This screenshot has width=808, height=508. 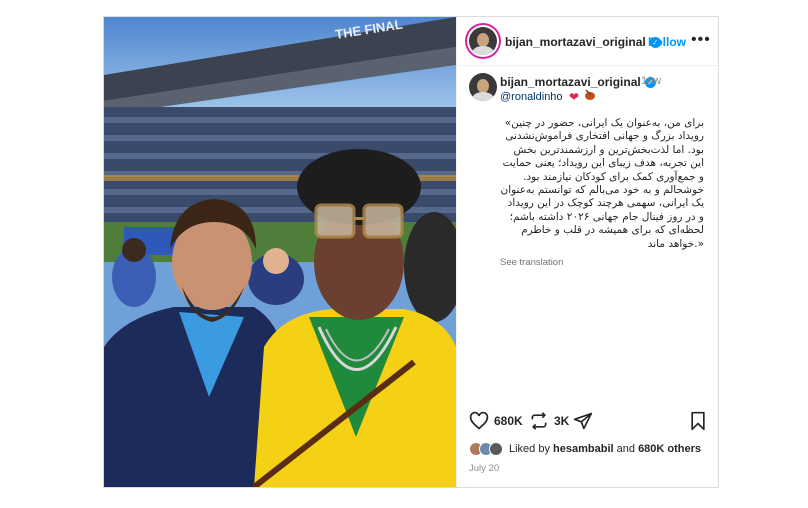 I want to click on share-button, so click(x=583, y=421).